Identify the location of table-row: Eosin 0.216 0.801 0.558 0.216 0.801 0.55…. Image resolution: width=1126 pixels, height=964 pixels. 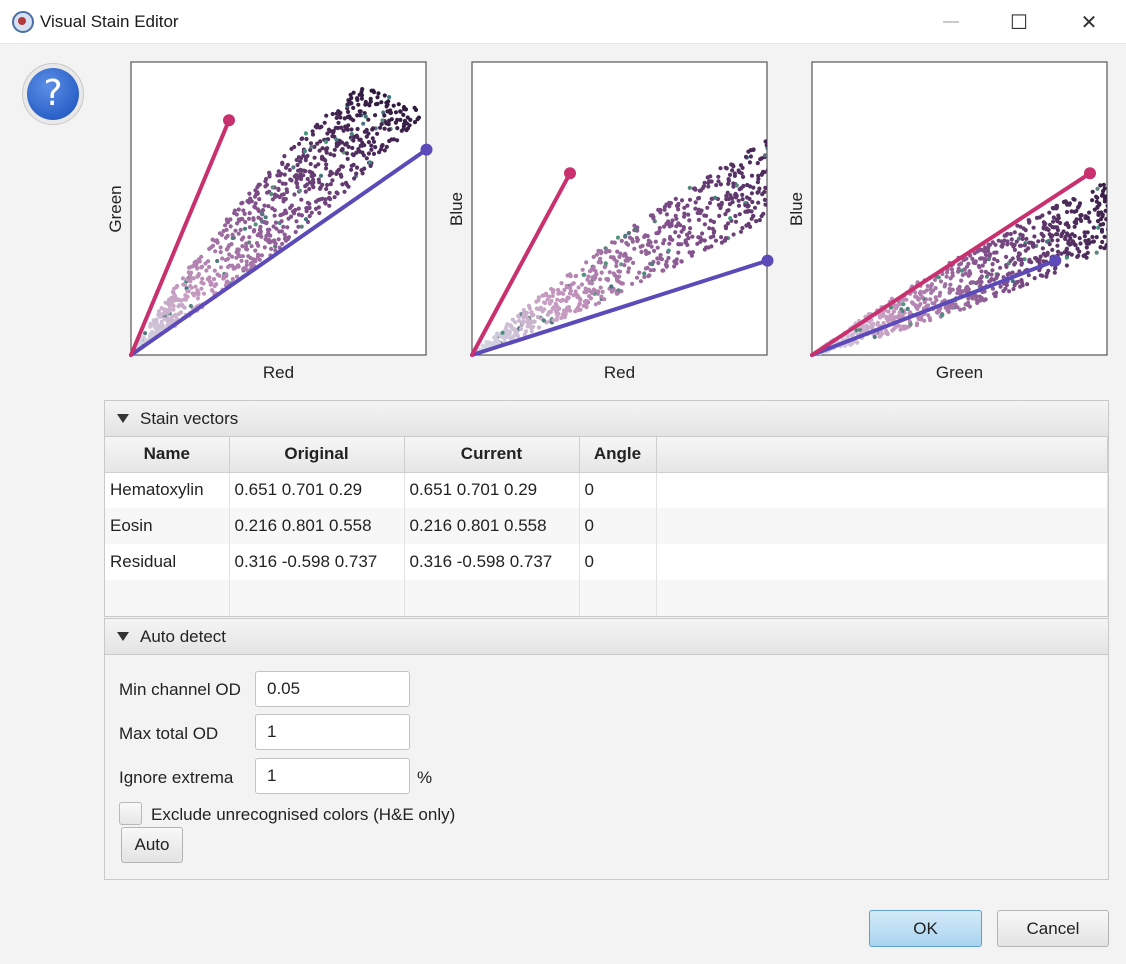
(606, 526).